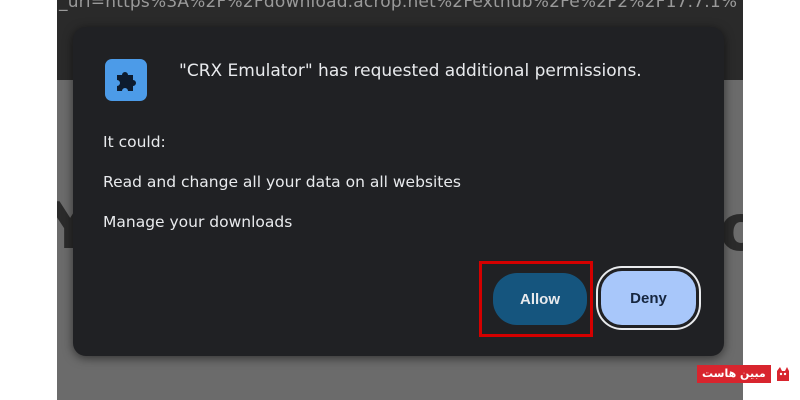  Describe the element at coordinates (648, 298) in the screenshot. I see `deny-button: Deny` at that location.